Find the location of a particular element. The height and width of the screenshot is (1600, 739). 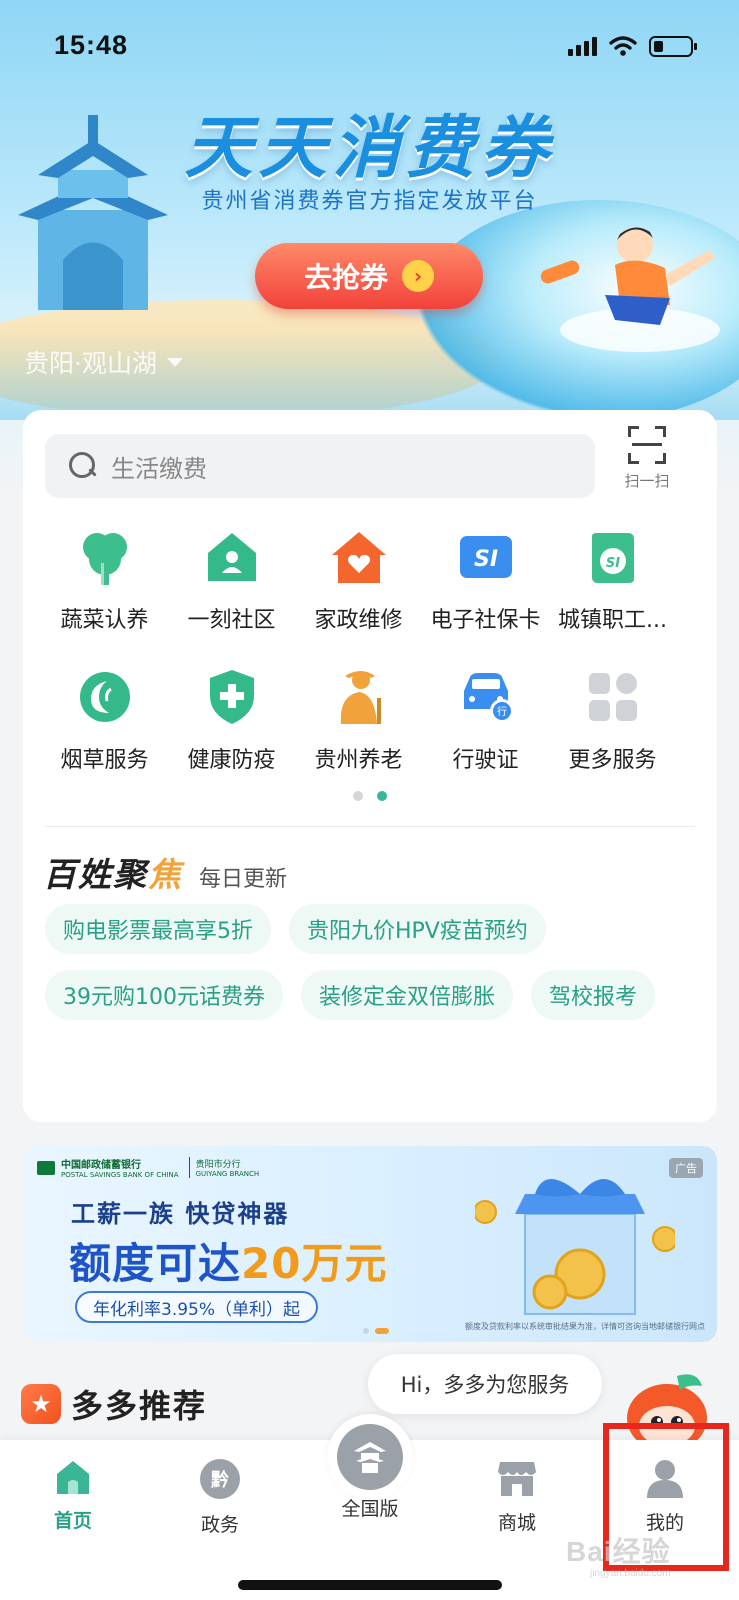

scan-label: 扫一扫 is located at coordinates (647, 481).